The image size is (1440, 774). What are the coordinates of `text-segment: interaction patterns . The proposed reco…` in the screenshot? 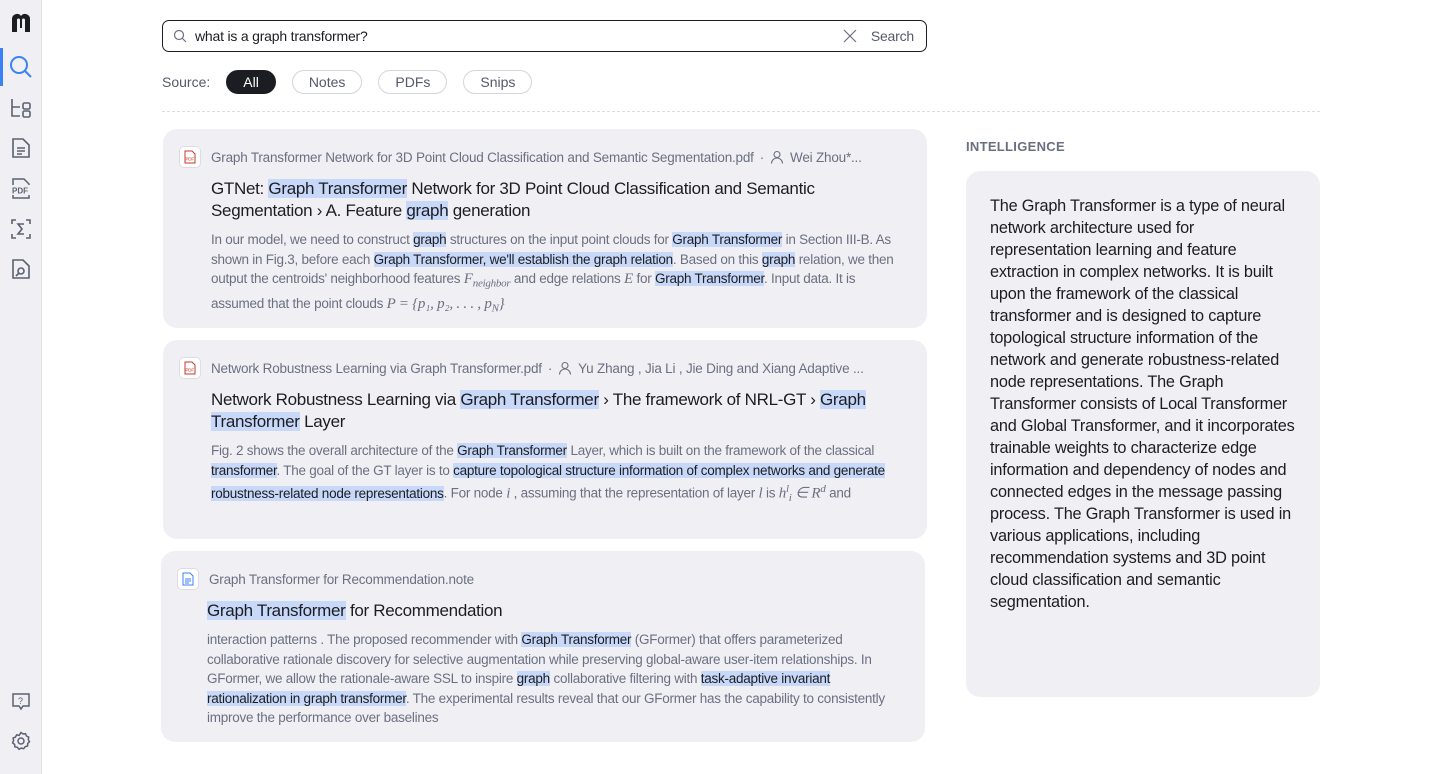 It's located at (364, 639).